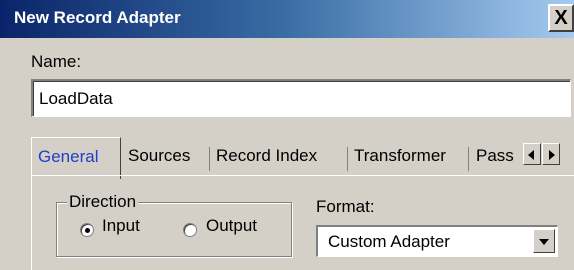 The image size is (574, 270). Describe the element at coordinates (97, 17) in the screenshot. I see `window-title: New Record Adapter` at that location.